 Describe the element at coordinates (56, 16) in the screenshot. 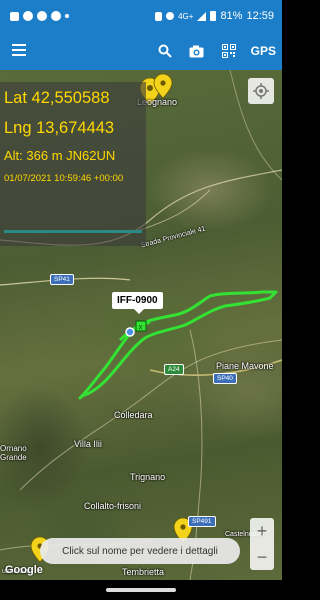

I see `messenger-icon` at that location.